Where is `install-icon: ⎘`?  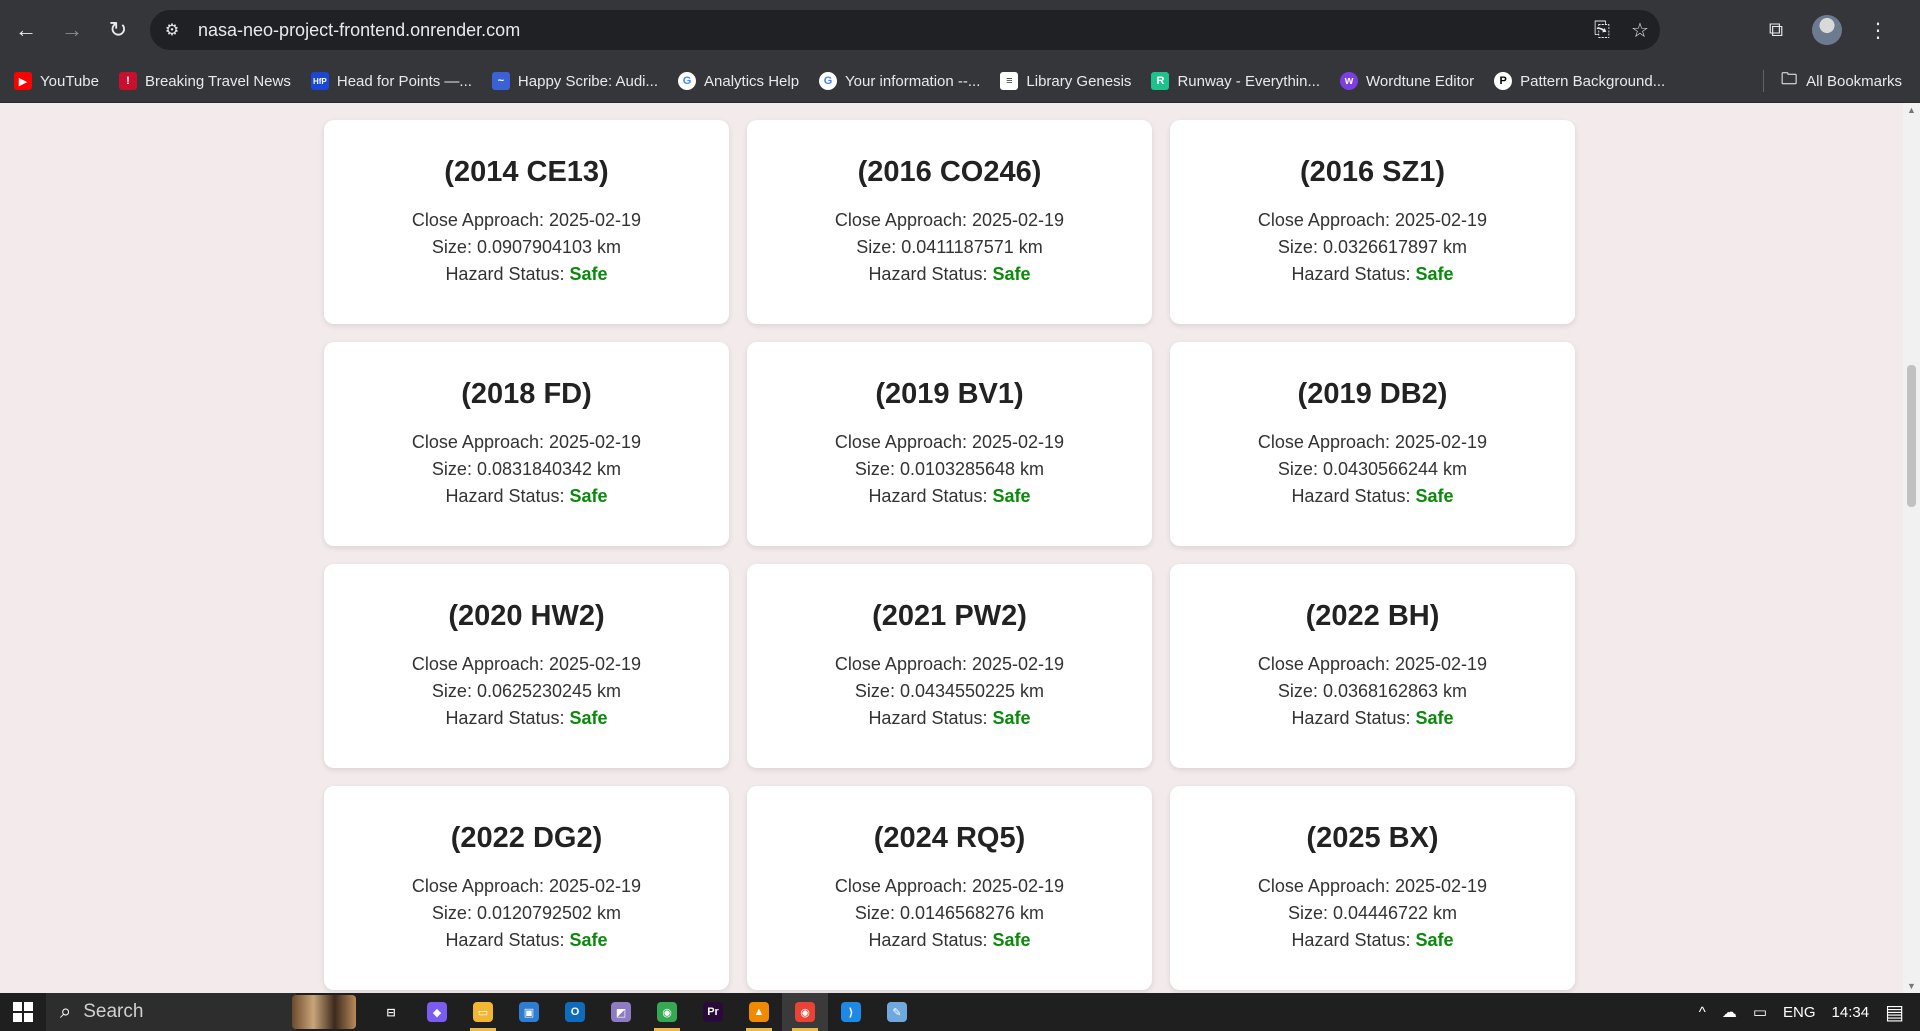 install-icon: ⎘ is located at coordinates (1602, 29).